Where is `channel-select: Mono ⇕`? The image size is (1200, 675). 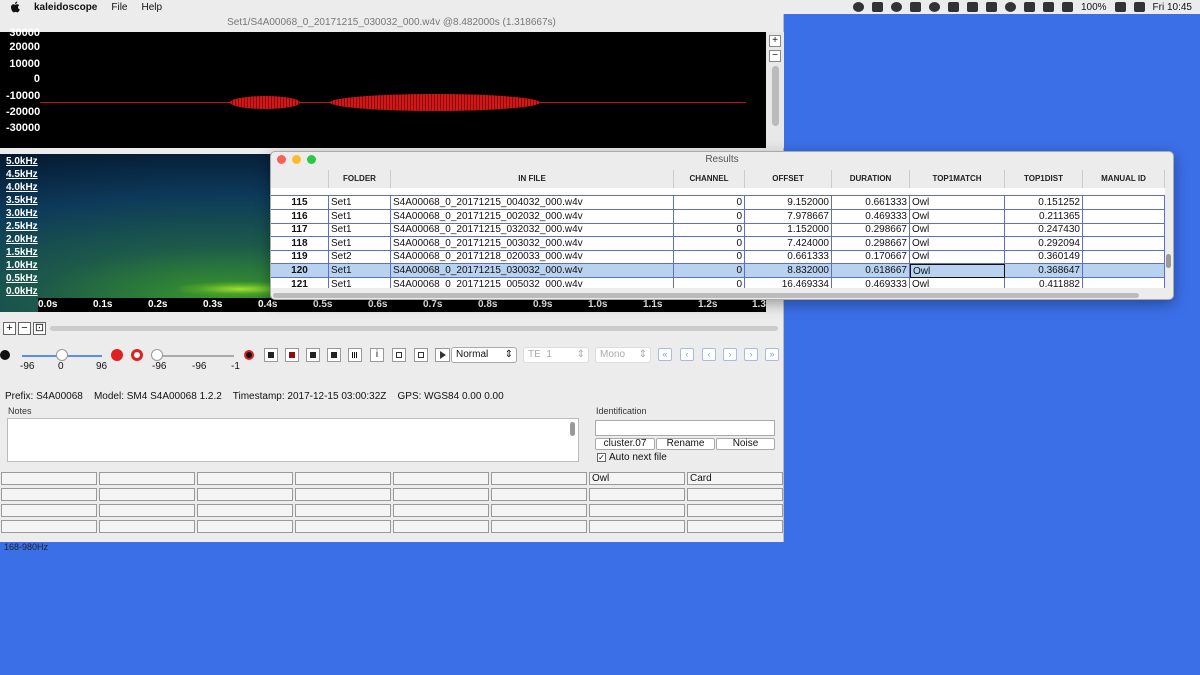 channel-select: Mono ⇕ is located at coordinates (623, 355).